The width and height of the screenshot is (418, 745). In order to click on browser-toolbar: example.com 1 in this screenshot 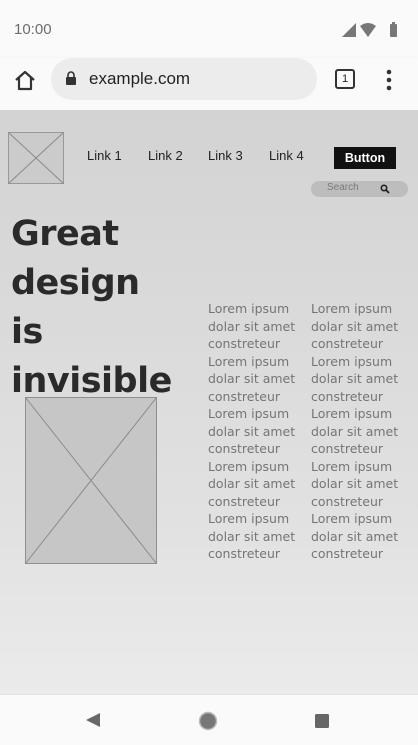, I will do `click(209, 84)`.